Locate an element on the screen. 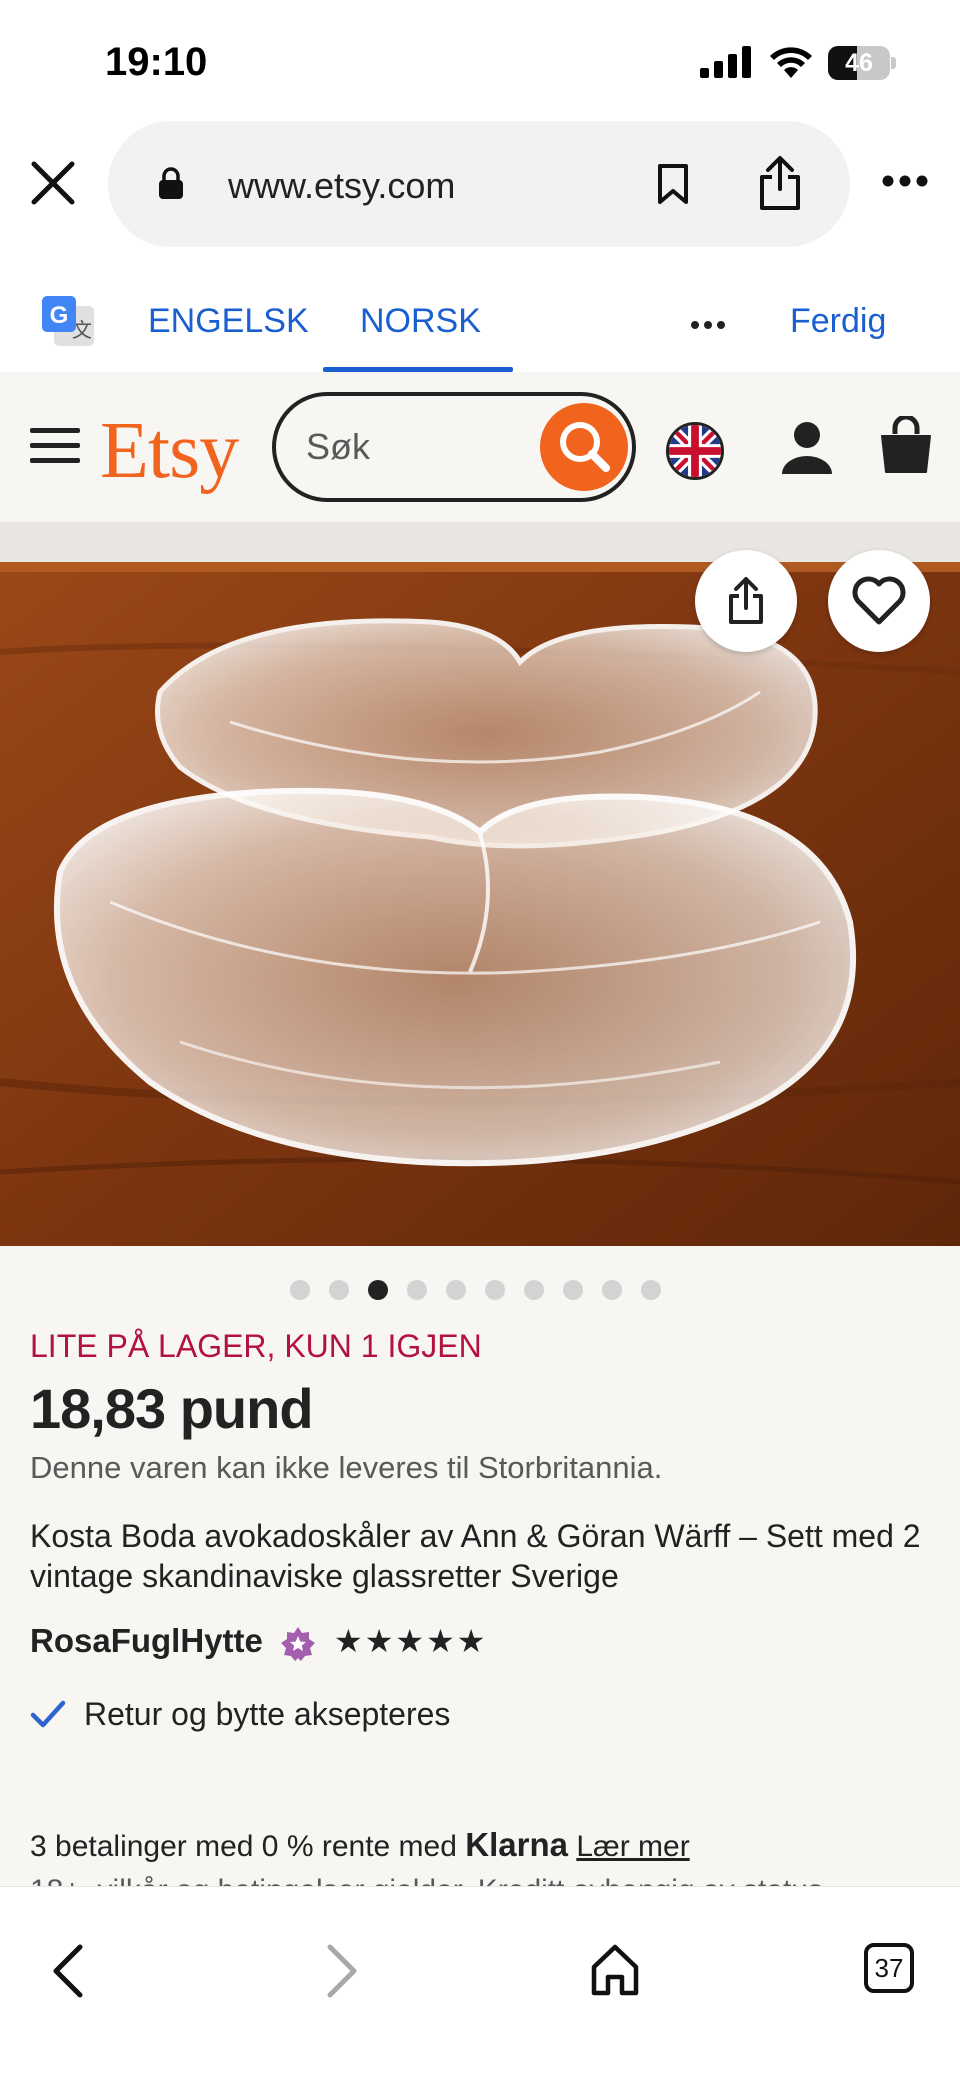 This screenshot has height=2078, width=960. back-icon is located at coordinates (68, 1971).